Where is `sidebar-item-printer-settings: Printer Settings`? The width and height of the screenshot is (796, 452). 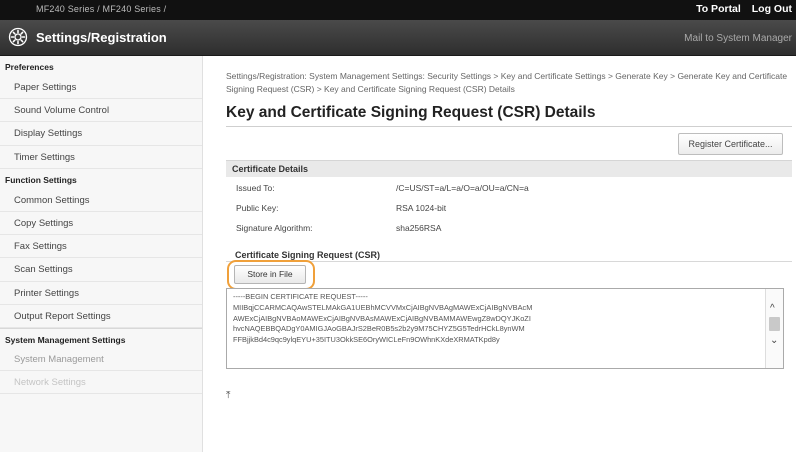 sidebar-item-printer-settings: Printer Settings is located at coordinates (101, 293).